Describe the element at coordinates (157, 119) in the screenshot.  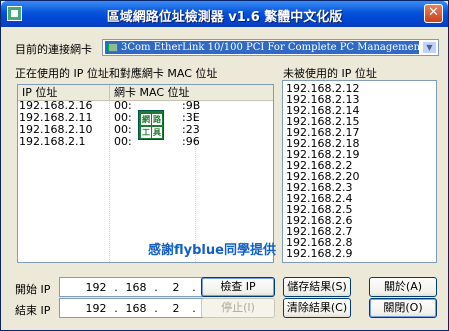
I see `logo-glyph: 路` at that location.